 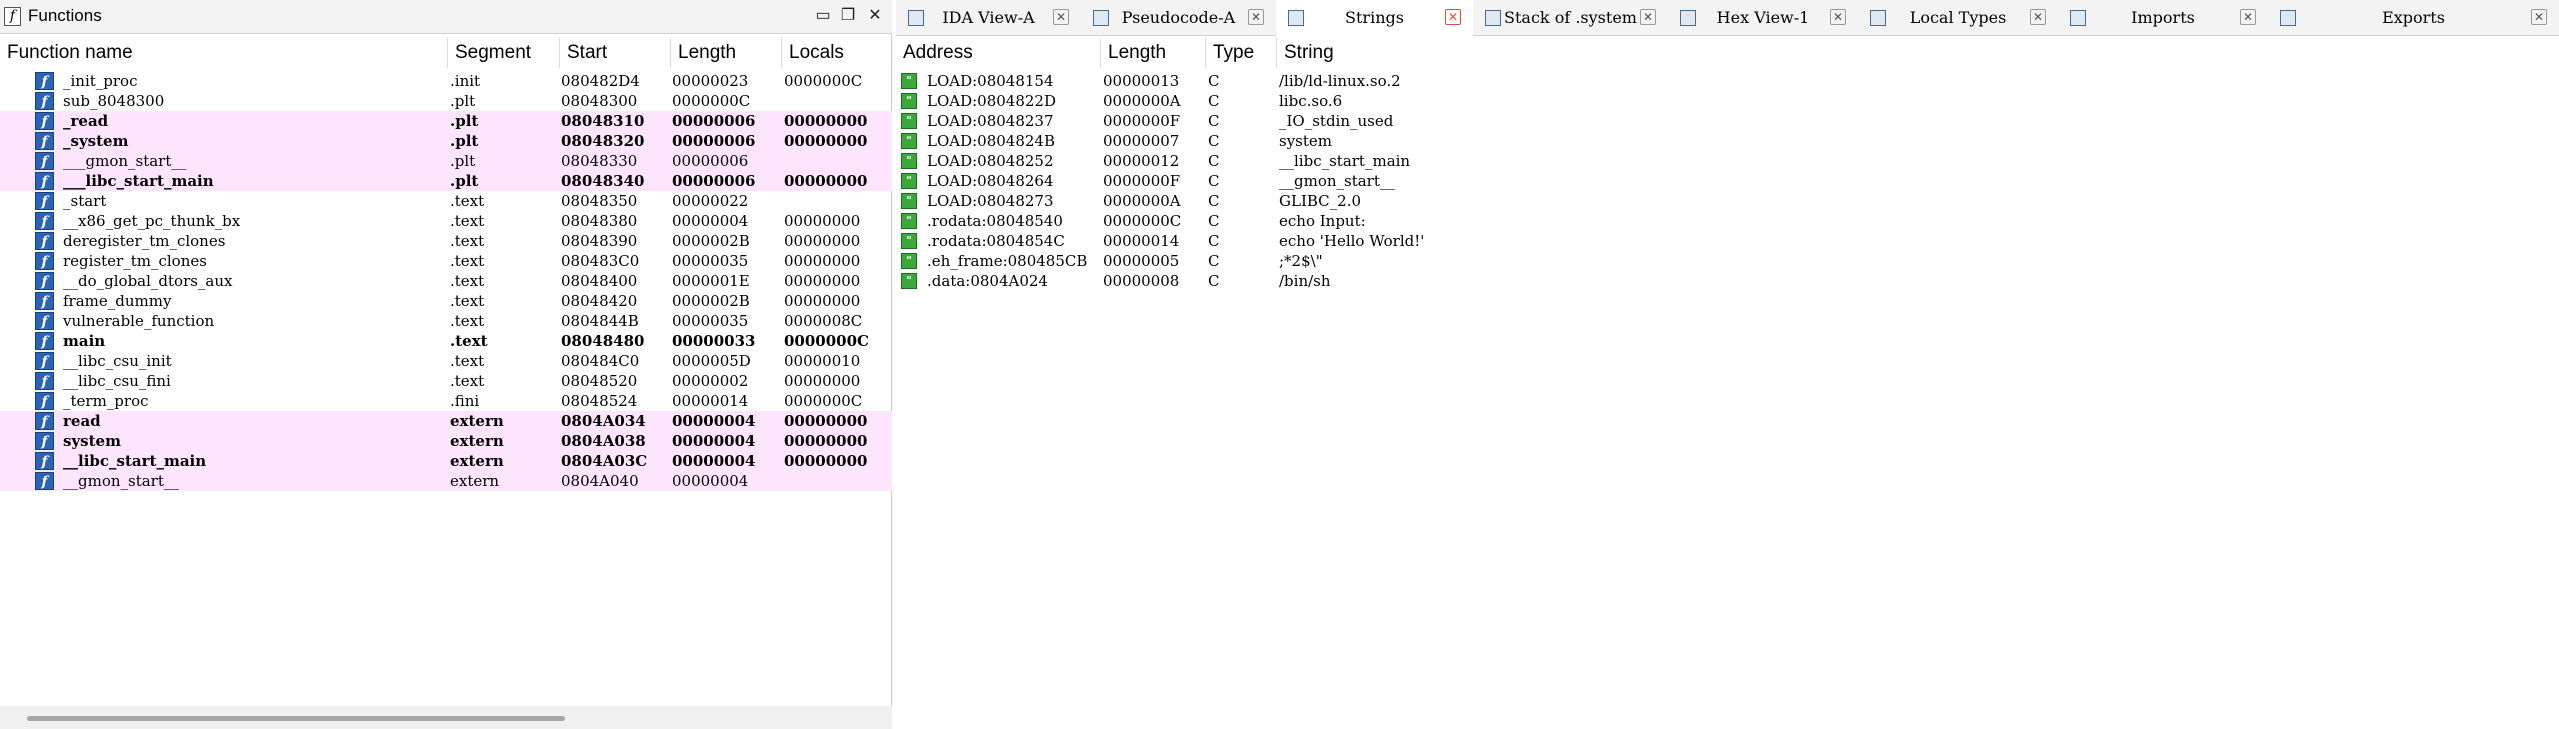 I want to click on tab-stack-of-system: Stack of .system ✕, so click(x=1570, y=18).